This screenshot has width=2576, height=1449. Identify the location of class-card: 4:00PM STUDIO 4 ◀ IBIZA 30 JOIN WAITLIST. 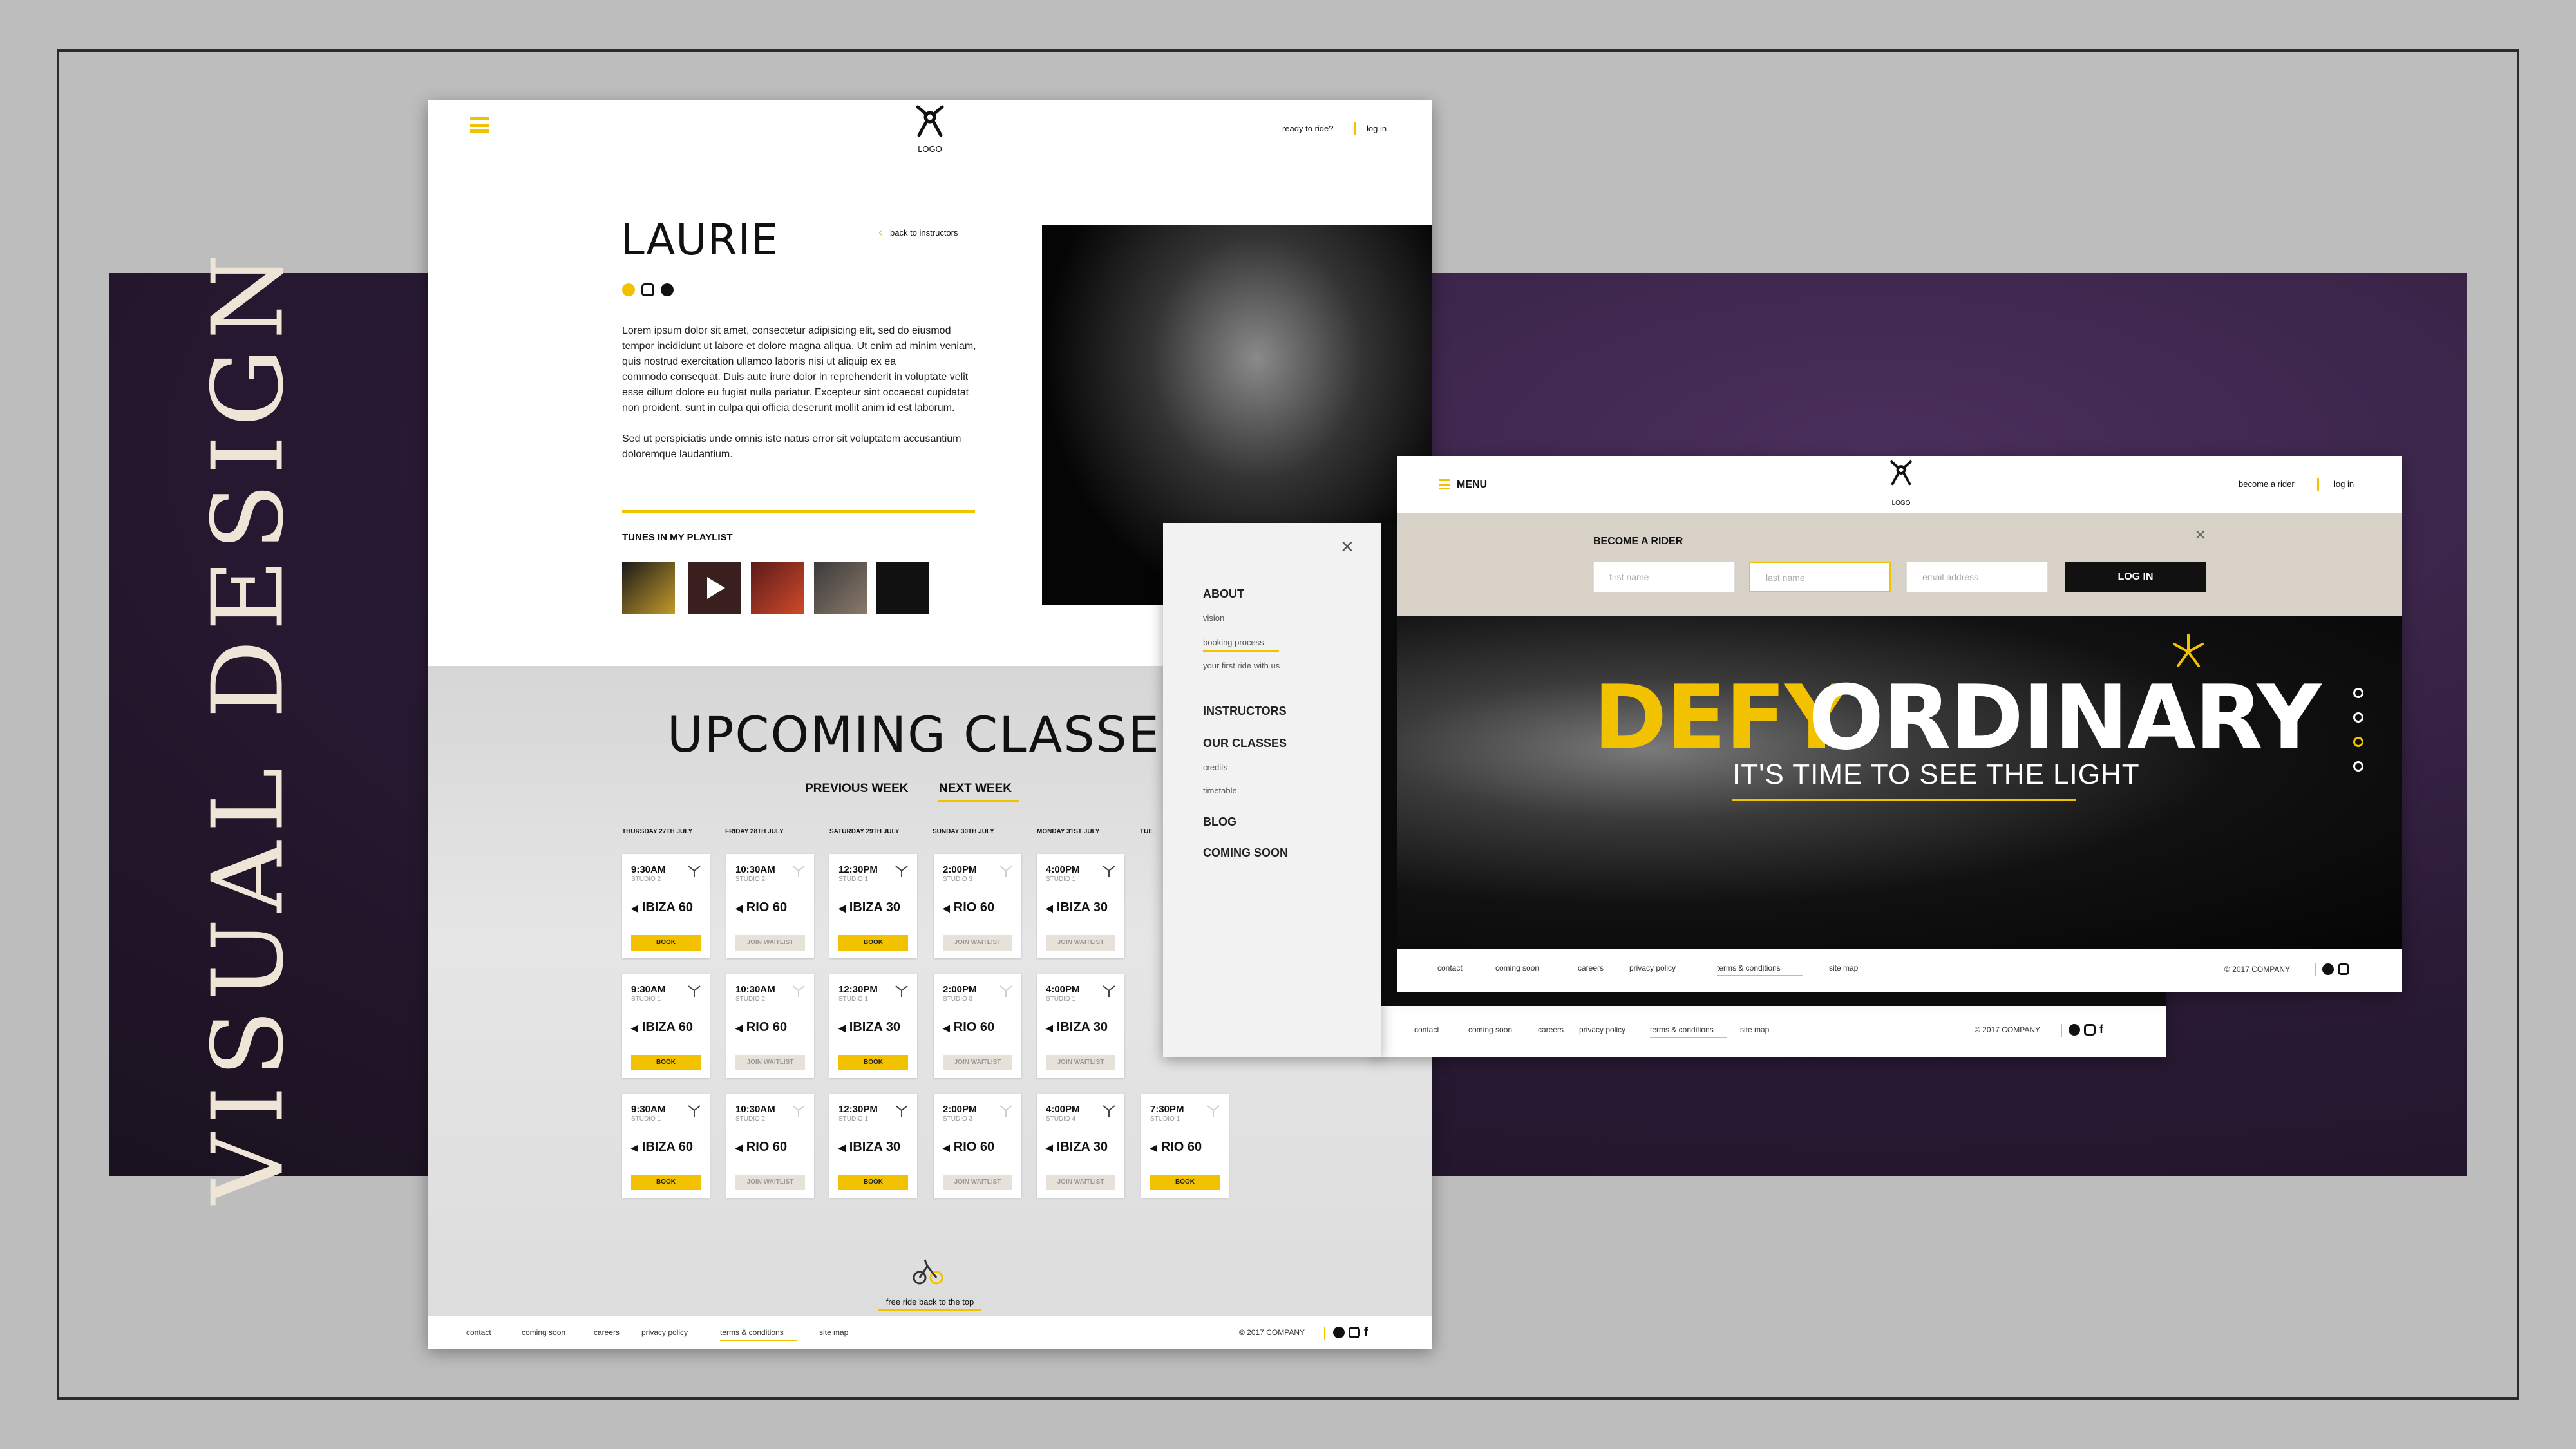
(1080, 1146).